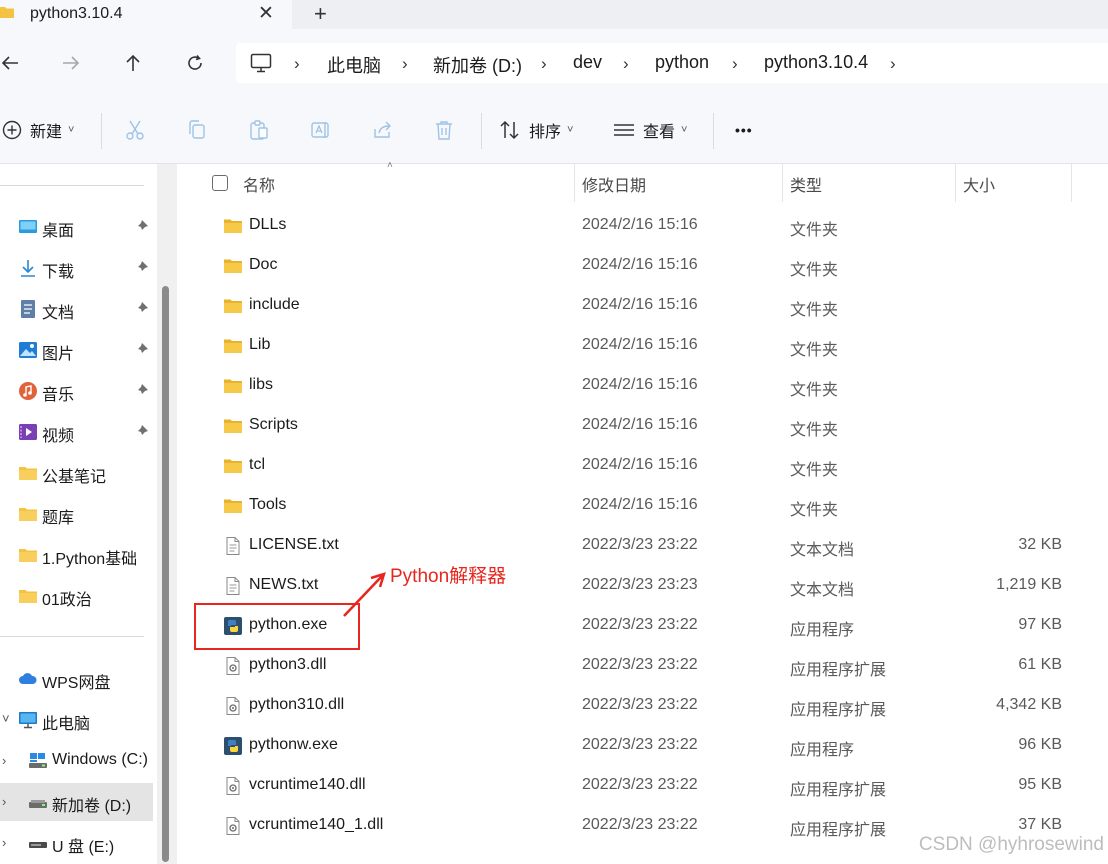 The height and width of the screenshot is (864, 1108). I want to click on more-options-button: •••, so click(744, 130).